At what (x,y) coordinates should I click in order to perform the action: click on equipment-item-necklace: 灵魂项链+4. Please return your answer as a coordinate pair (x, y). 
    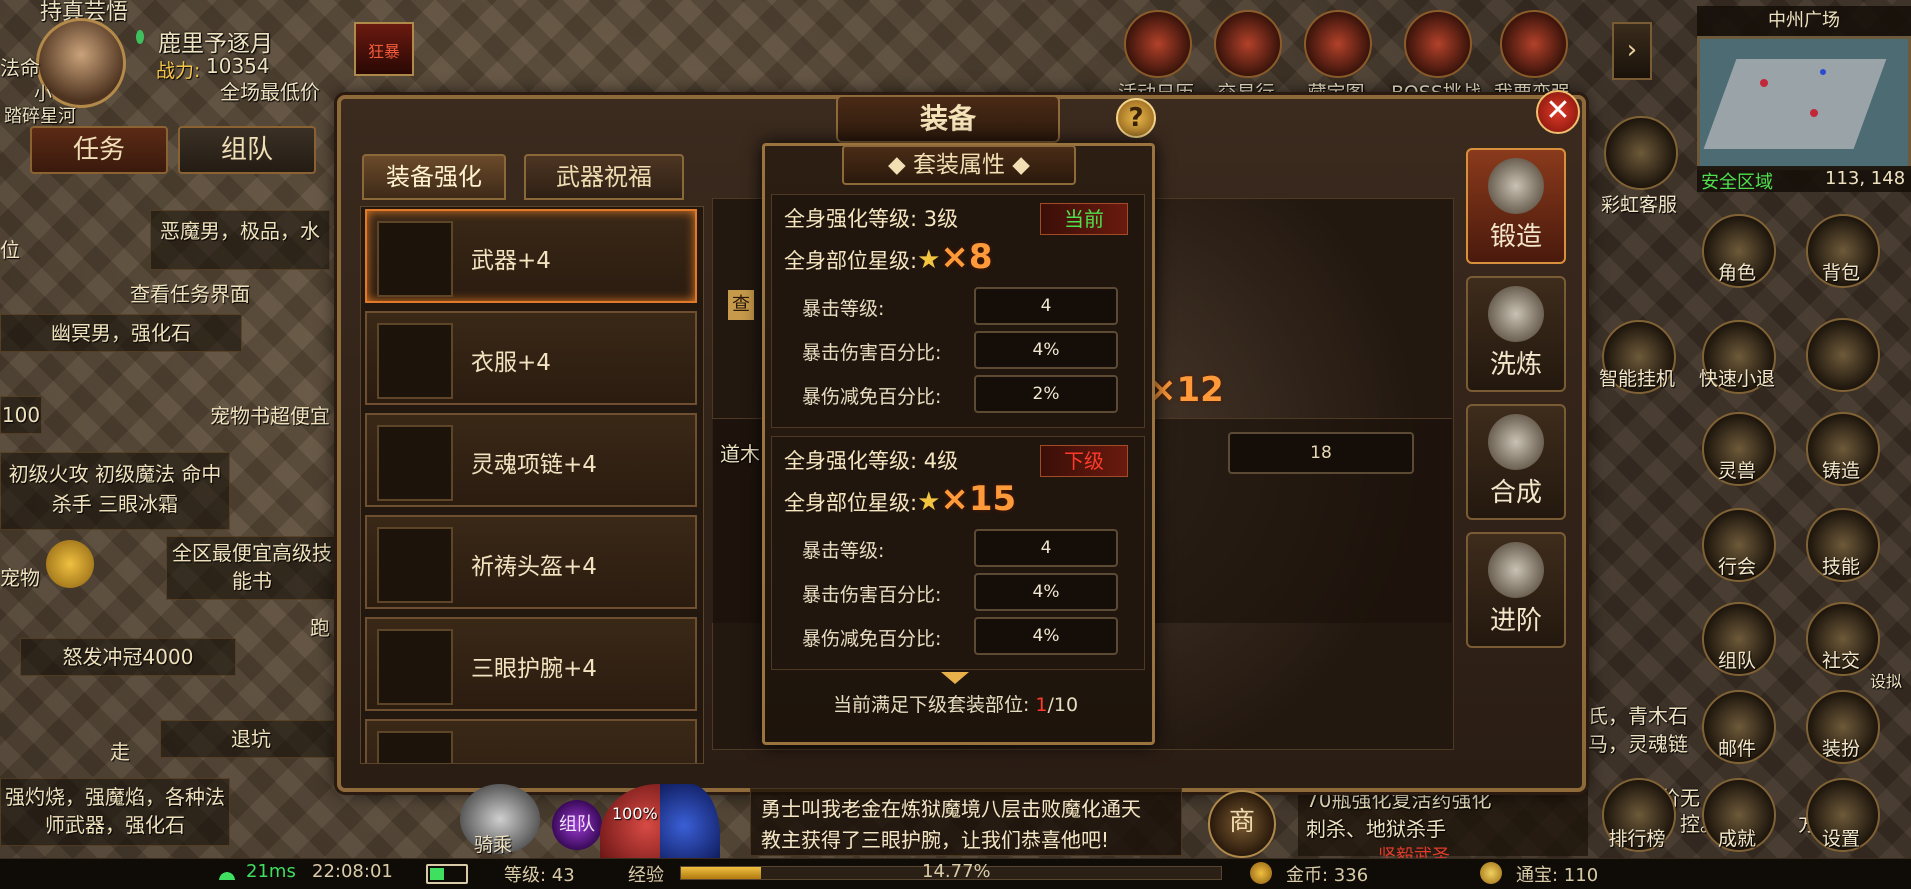
    Looking at the image, I should click on (531, 460).